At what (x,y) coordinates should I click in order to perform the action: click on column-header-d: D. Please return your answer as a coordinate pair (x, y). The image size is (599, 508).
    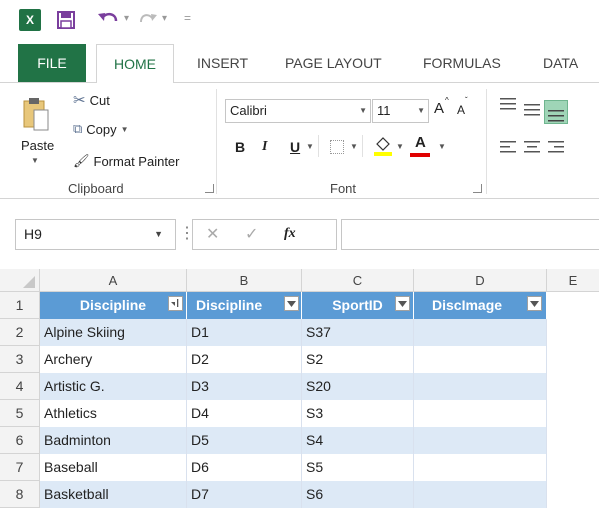
    Looking at the image, I should click on (480, 280).